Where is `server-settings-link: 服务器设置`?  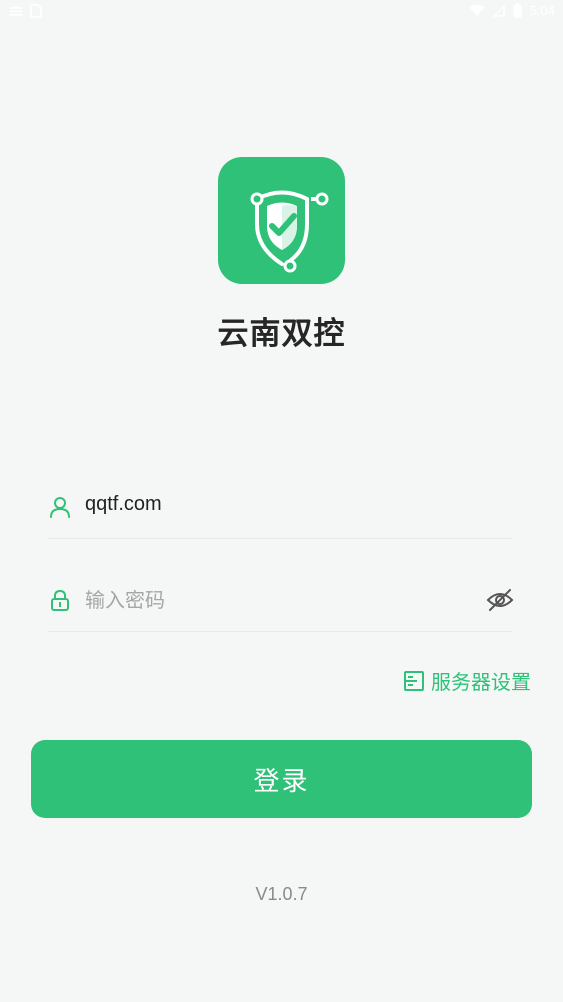
server-settings-link: 服务器设置 is located at coordinates (467, 680).